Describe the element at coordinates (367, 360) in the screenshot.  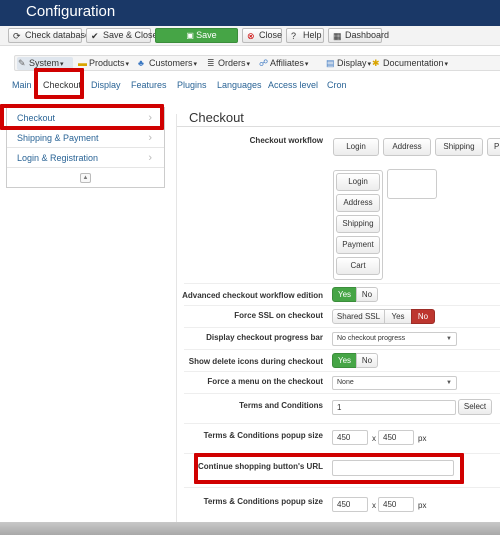
I see `delete-no-toggle: No` at that location.